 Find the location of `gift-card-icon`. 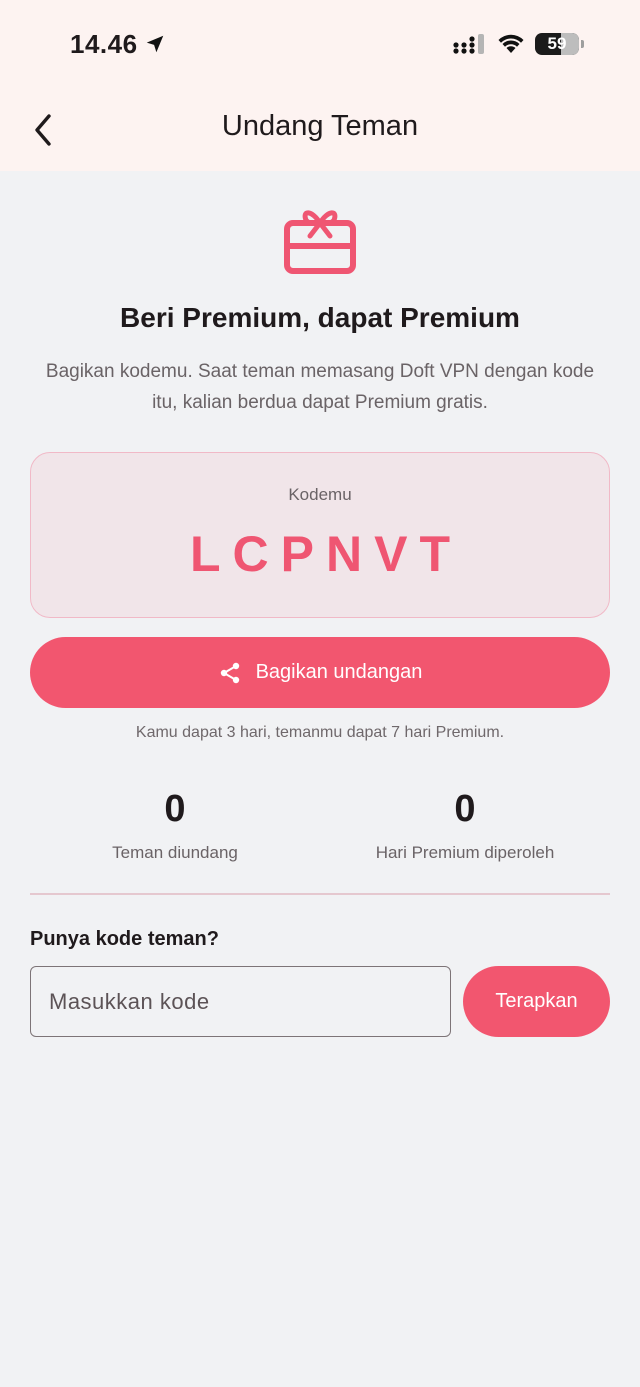

gift-card-icon is located at coordinates (320, 242).